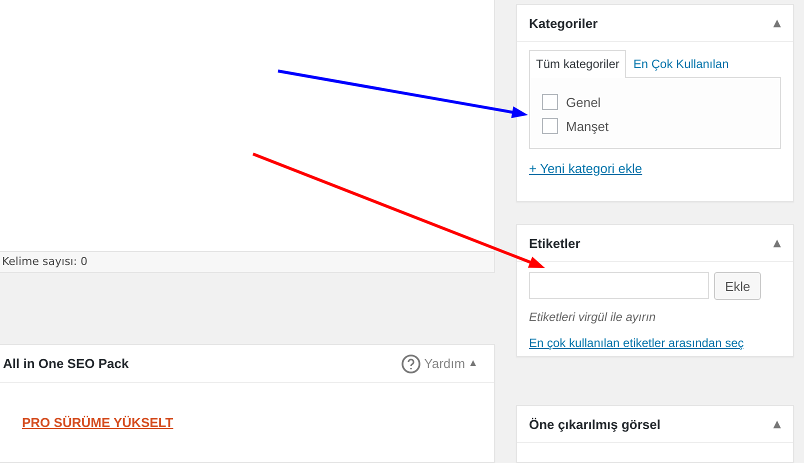 Image resolution: width=804 pixels, height=463 pixels. Describe the element at coordinates (587, 126) in the screenshot. I see `category-label: Manşet` at that location.